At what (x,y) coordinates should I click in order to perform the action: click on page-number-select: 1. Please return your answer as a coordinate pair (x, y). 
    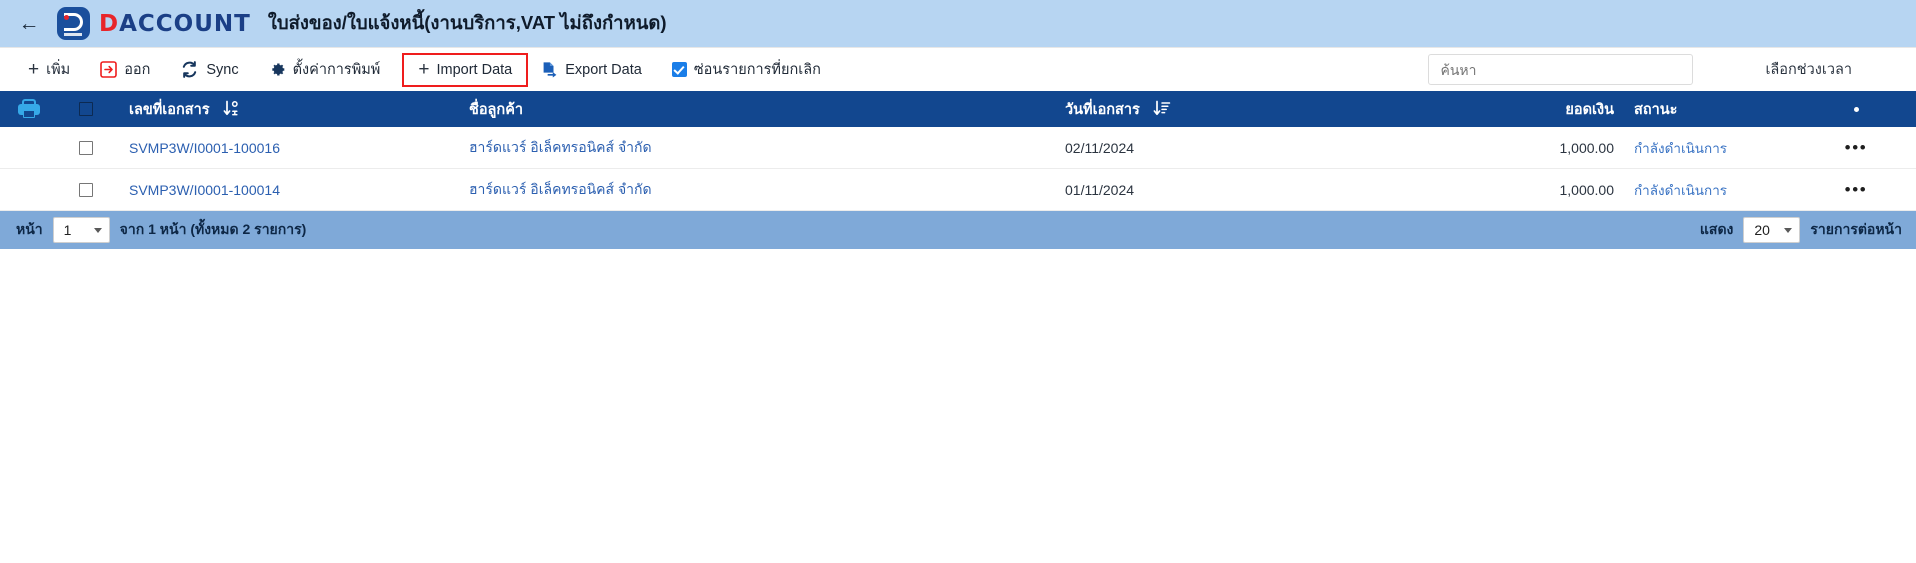
    Looking at the image, I should click on (81, 230).